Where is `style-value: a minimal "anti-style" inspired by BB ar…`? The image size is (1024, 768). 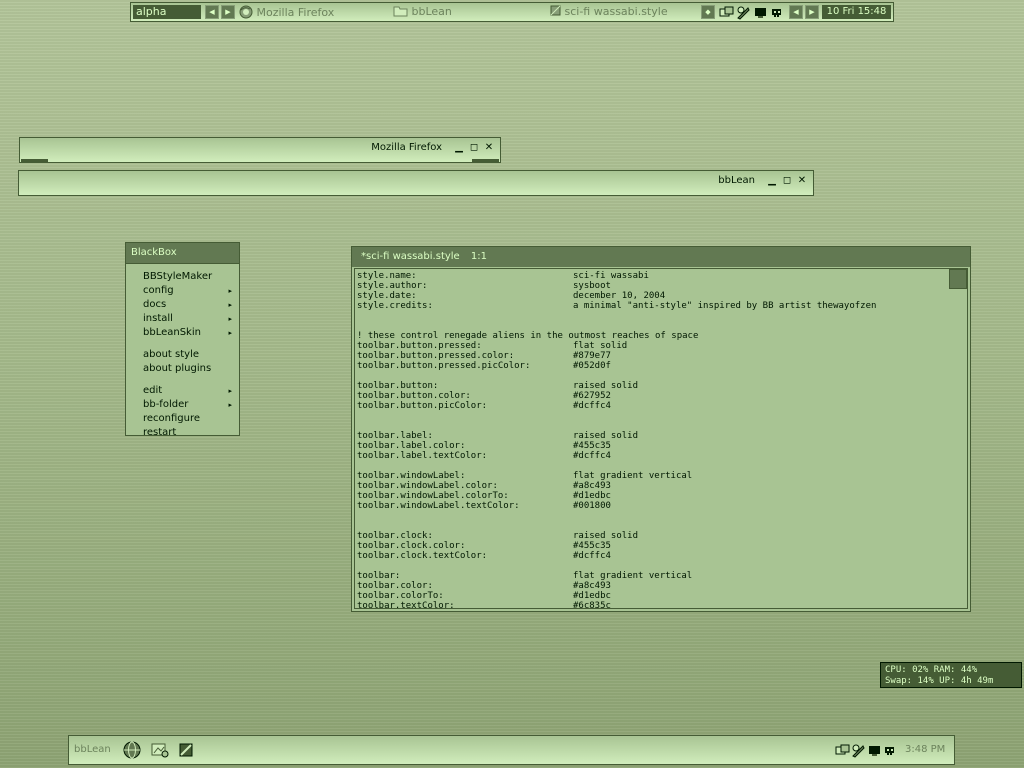
style-value: a minimal "anti-style" inspired by BB ar… is located at coordinates (725, 306).